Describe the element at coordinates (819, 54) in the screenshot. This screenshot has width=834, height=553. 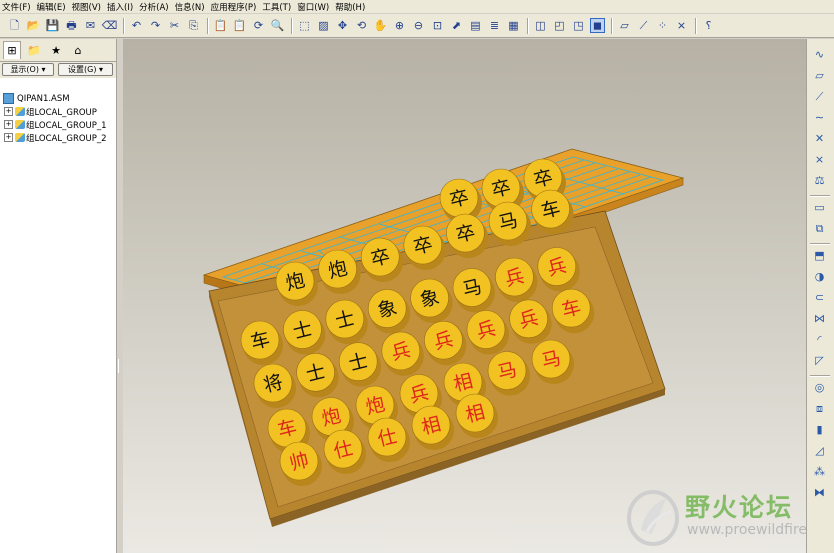
I see `sketch-icon: ∿` at that location.